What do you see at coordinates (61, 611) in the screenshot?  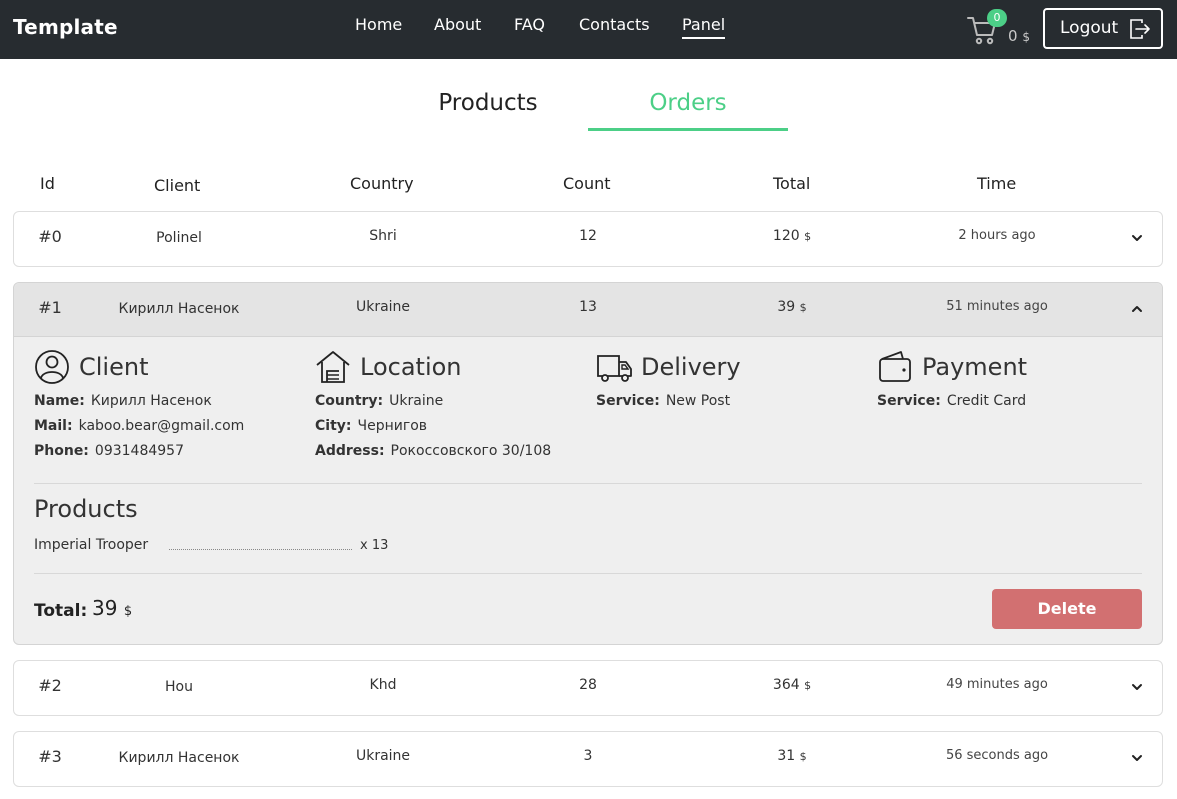 I see `order-total-label: Total:` at bounding box center [61, 611].